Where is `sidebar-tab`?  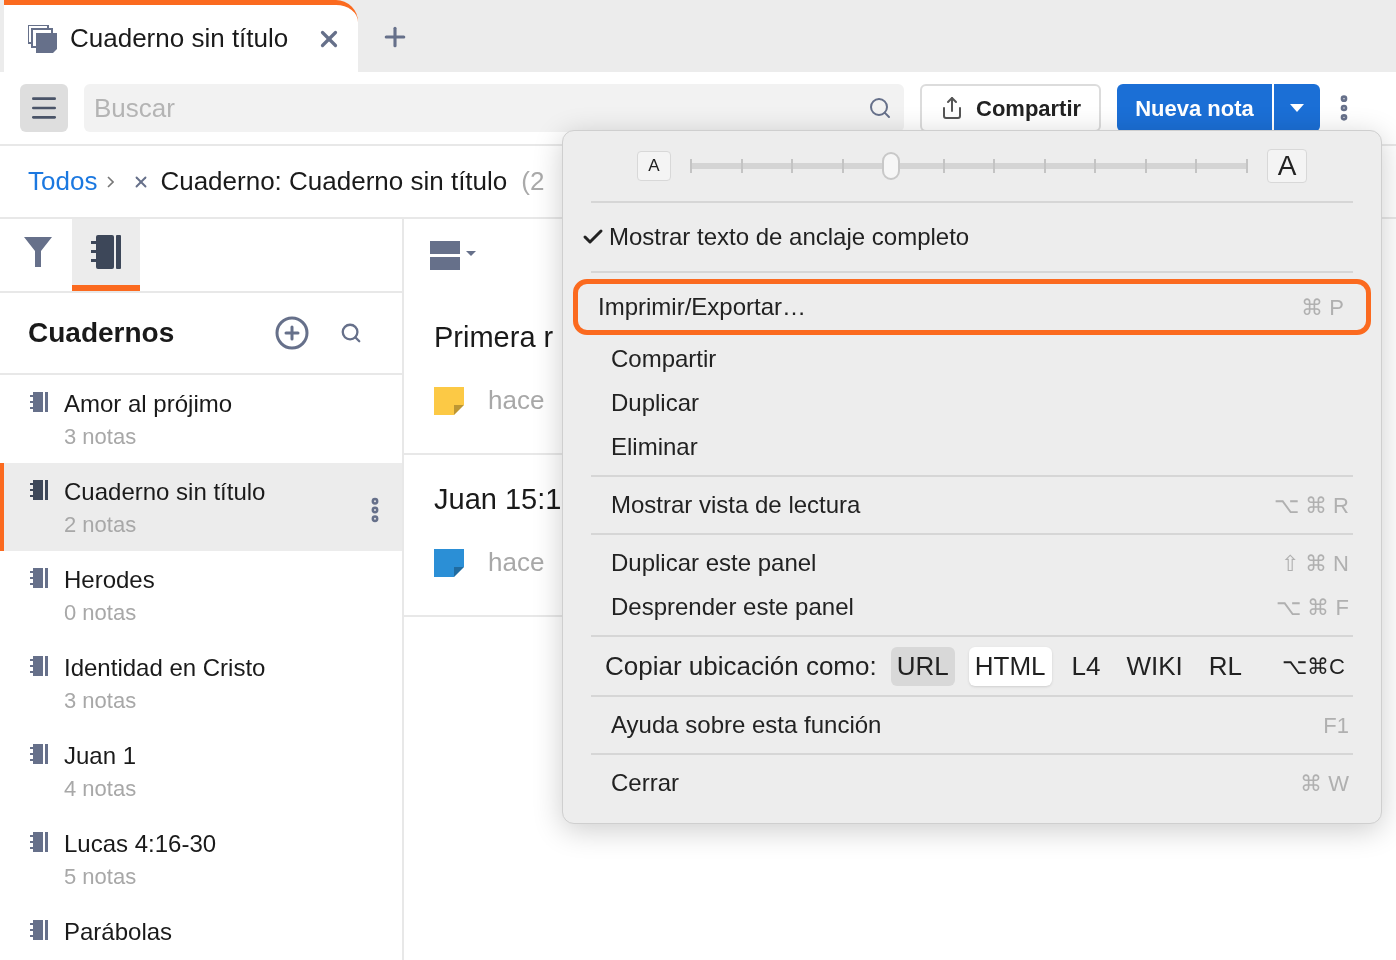
sidebar-tab is located at coordinates (106, 255).